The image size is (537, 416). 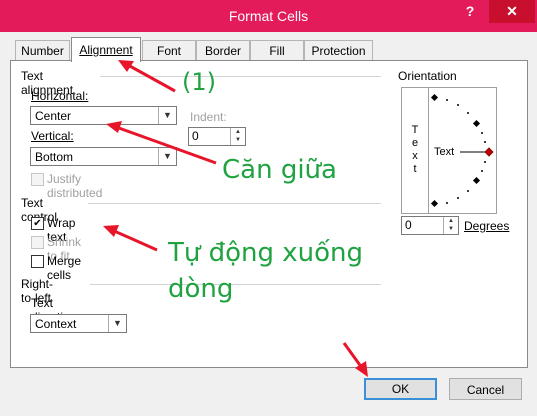 What do you see at coordinates (78, 323) in the screenshot?
I see `text-direction-select: Context ▼` at bounding box center [78, 323].